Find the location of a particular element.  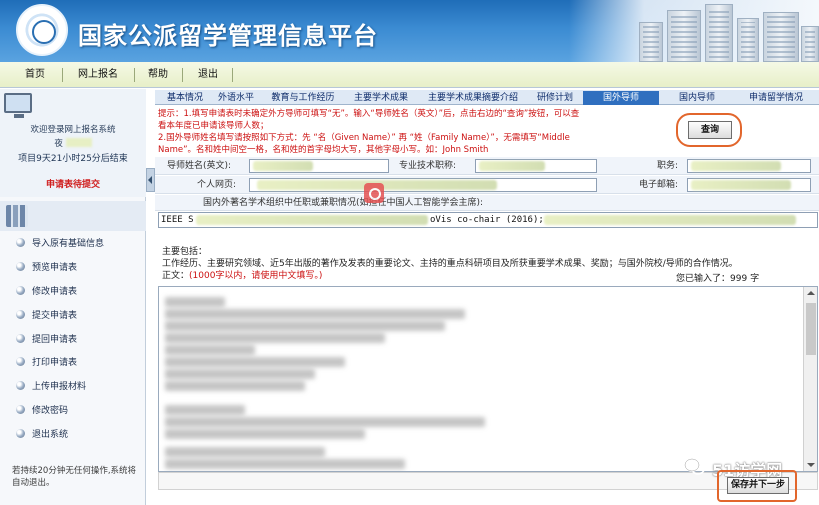

wechat-icon is located at coordinates (694, 466).